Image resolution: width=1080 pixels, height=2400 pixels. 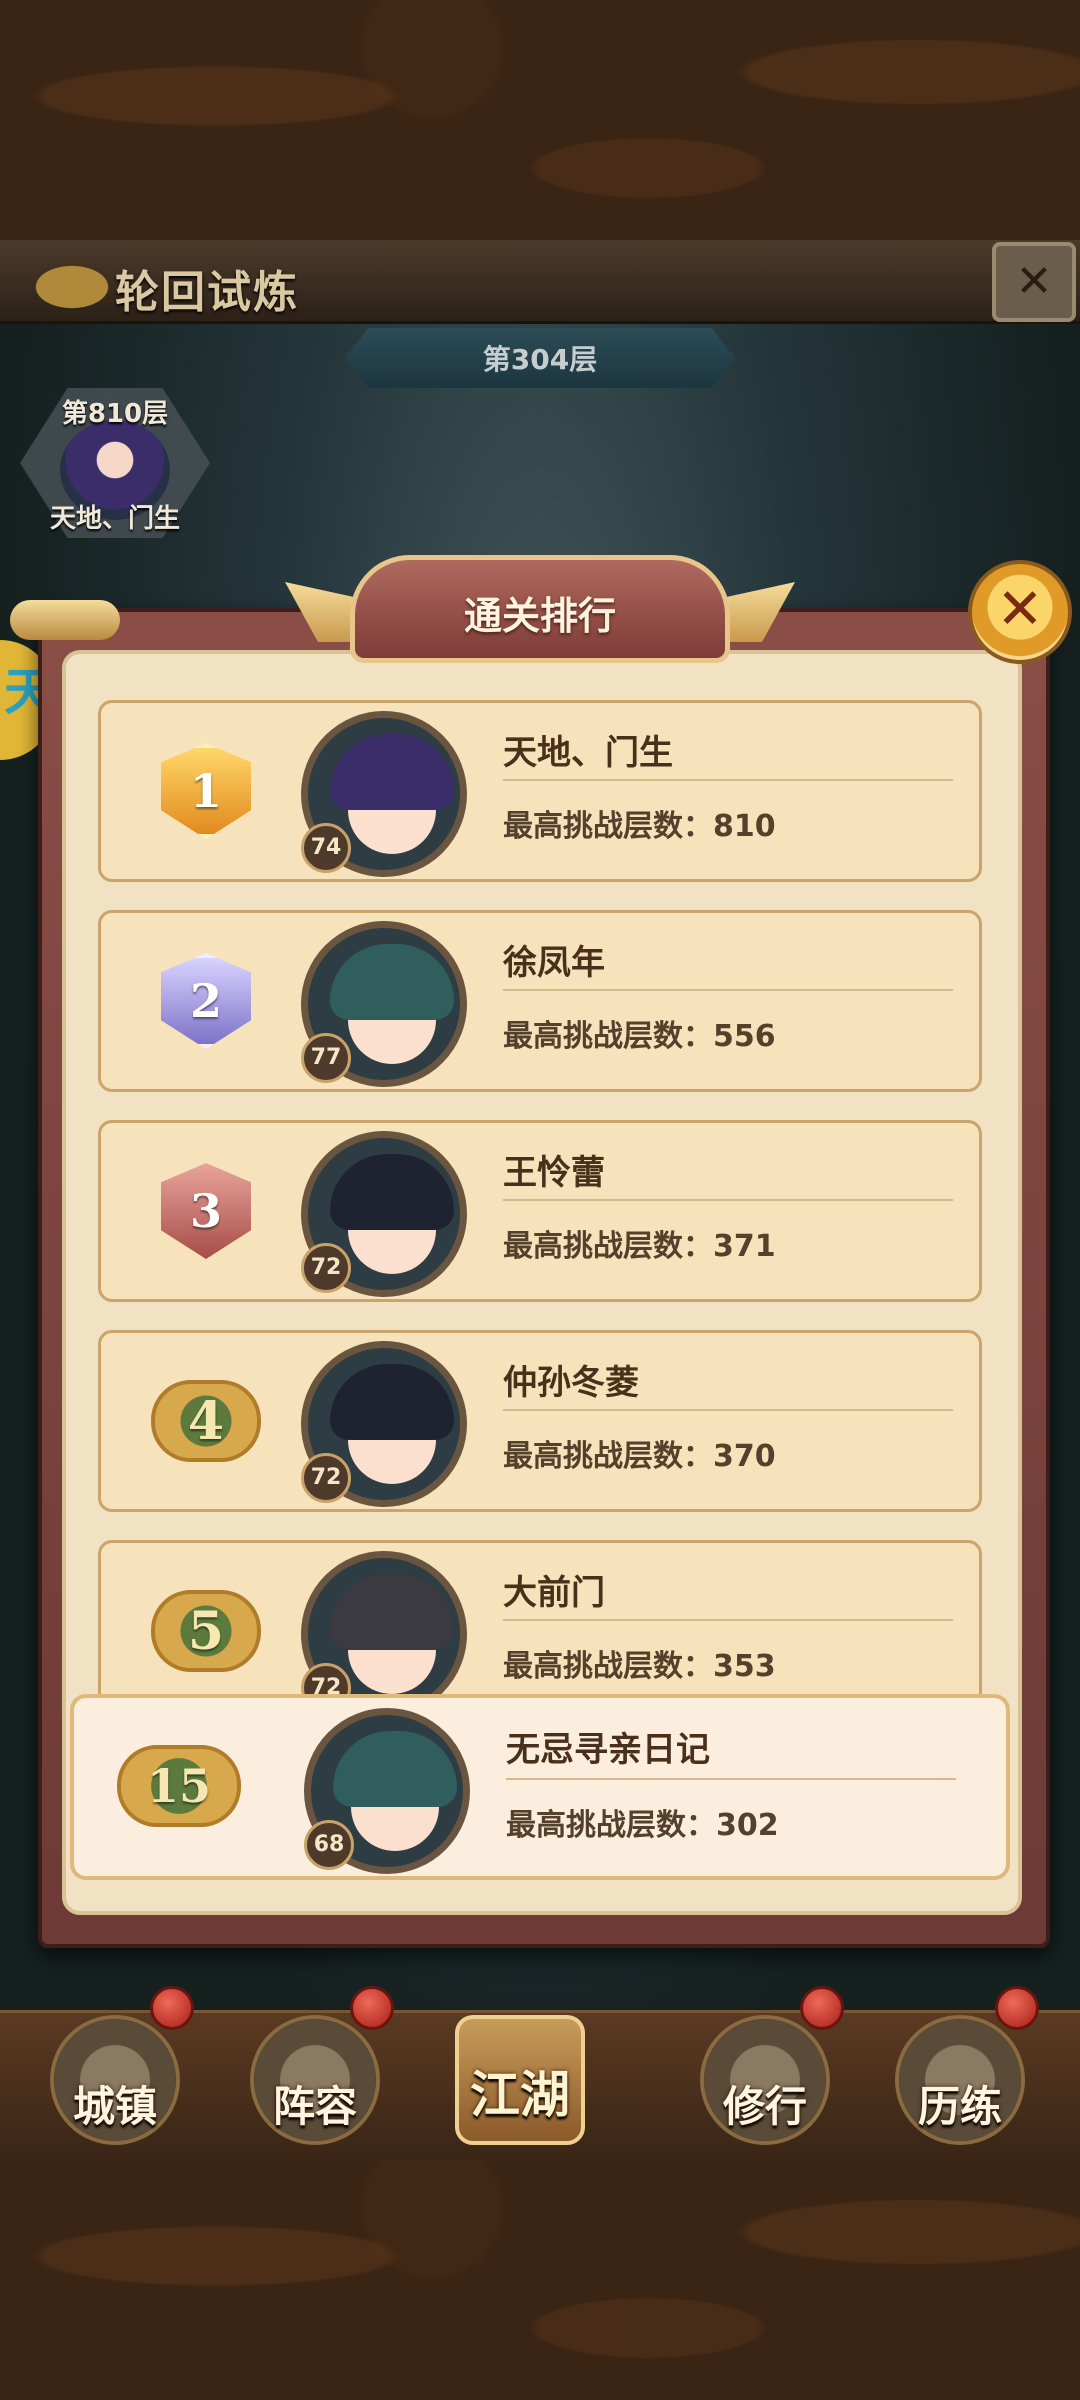 I want to click on nav-item-1: 阵容, so click(x=315, y=2085).